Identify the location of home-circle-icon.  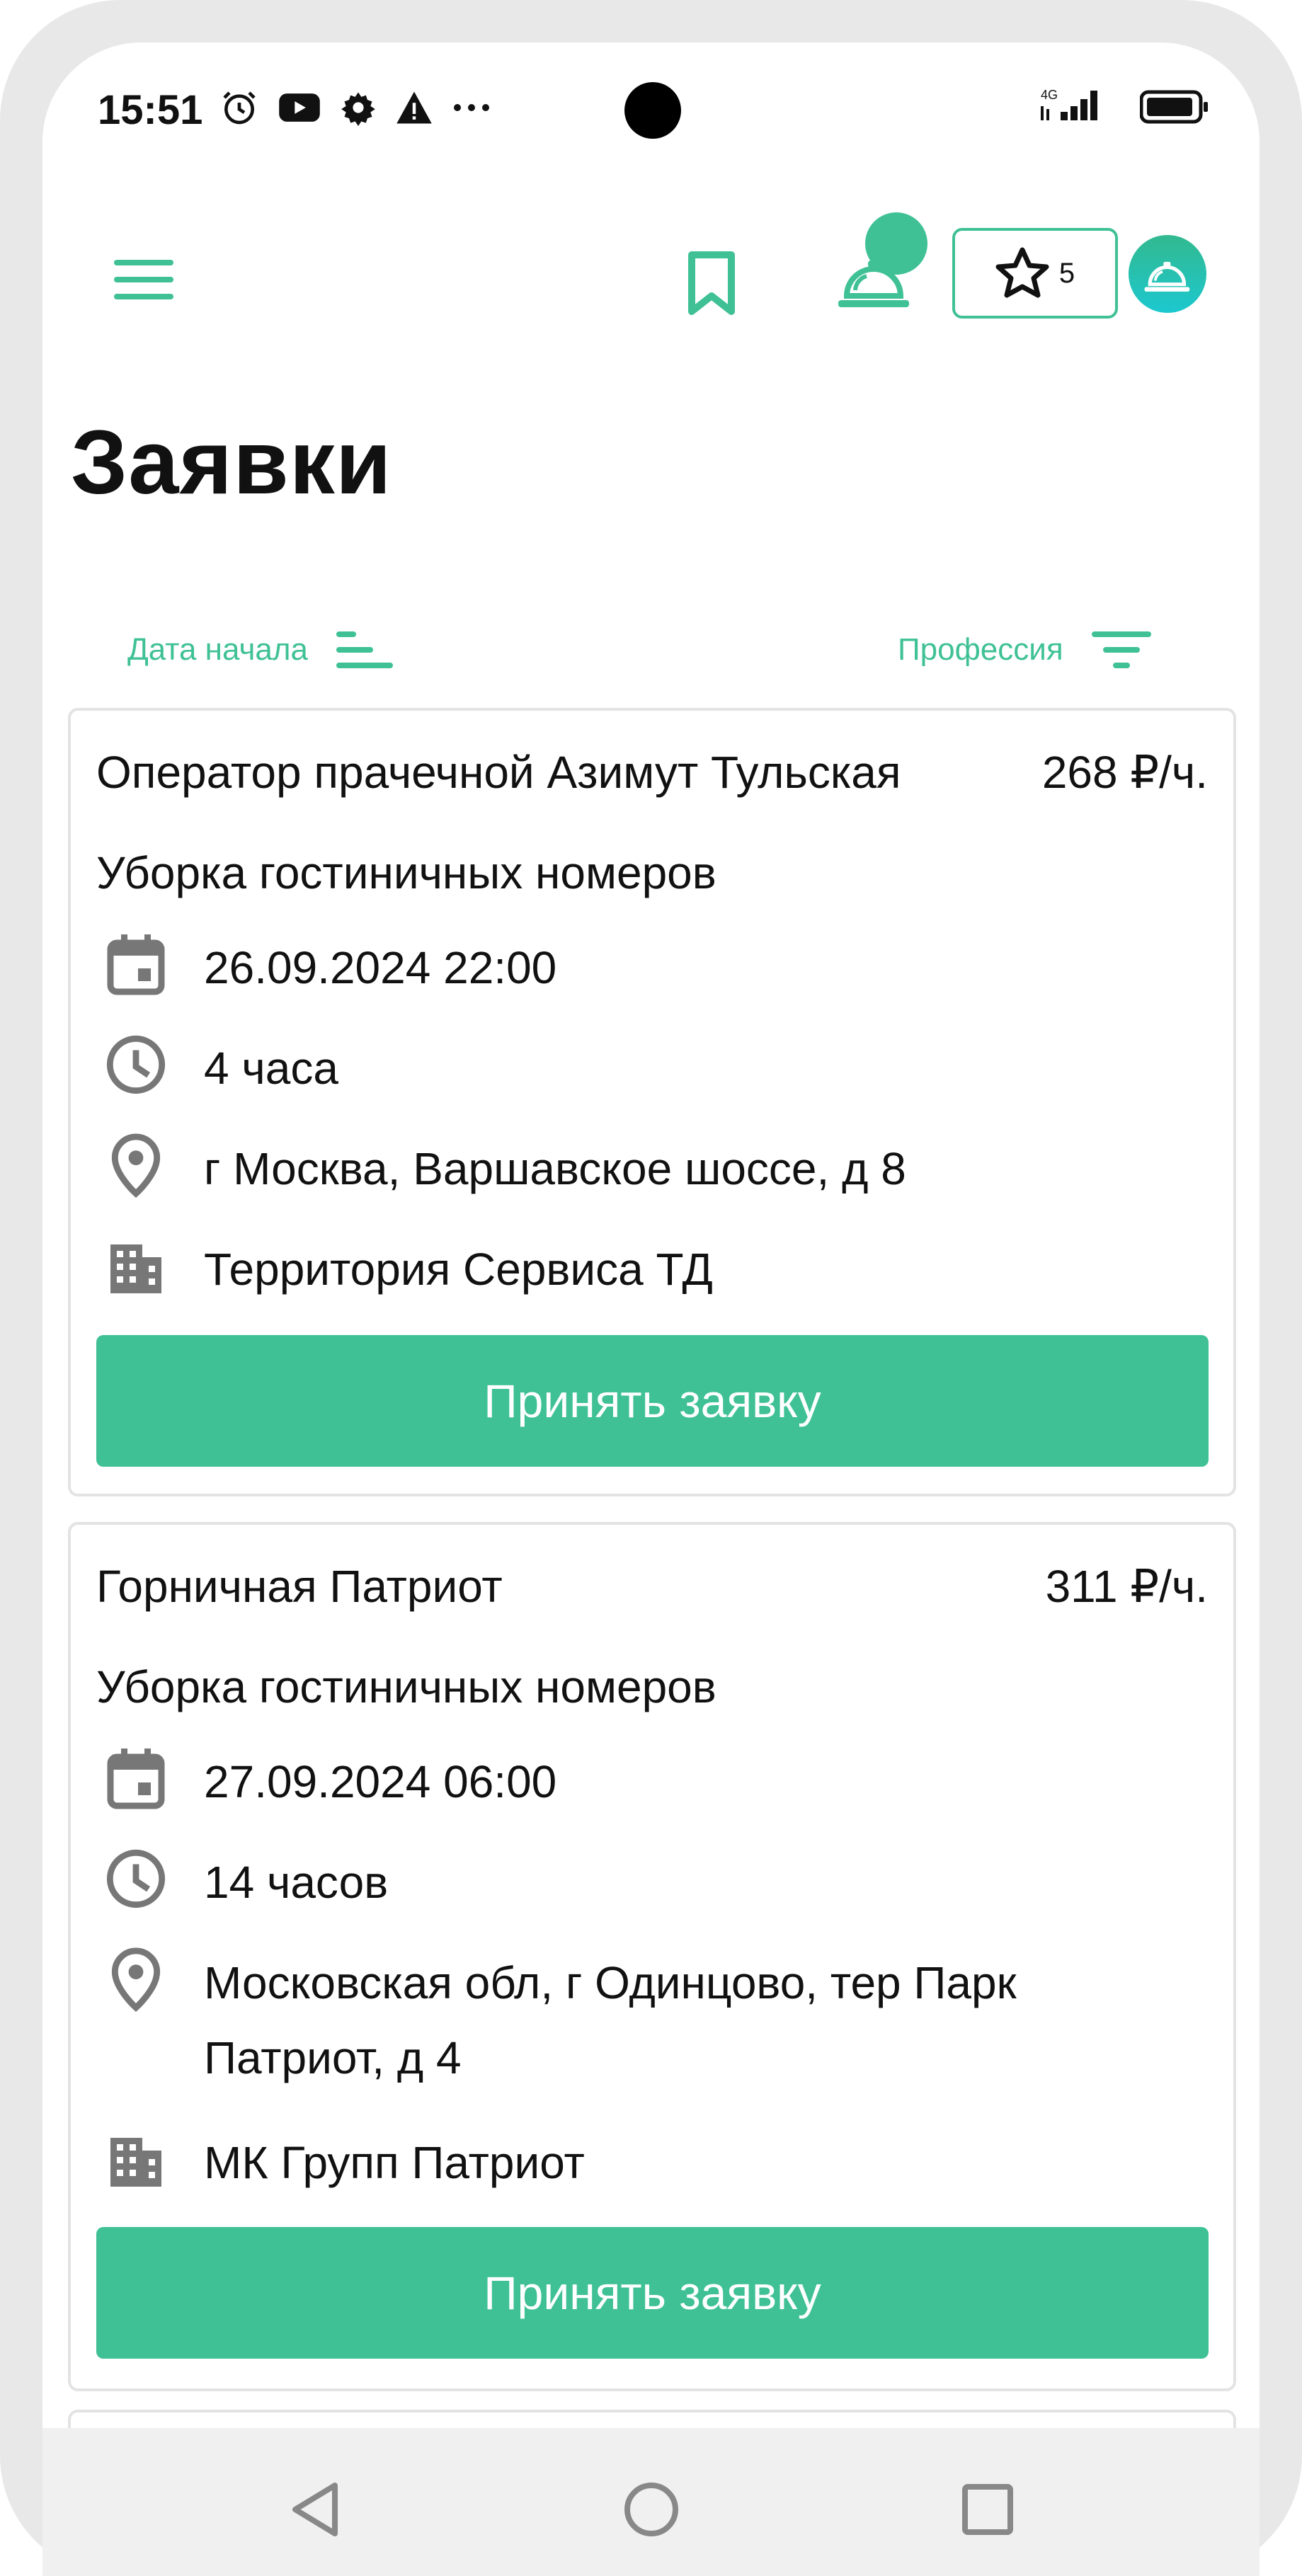
(651, 2509).